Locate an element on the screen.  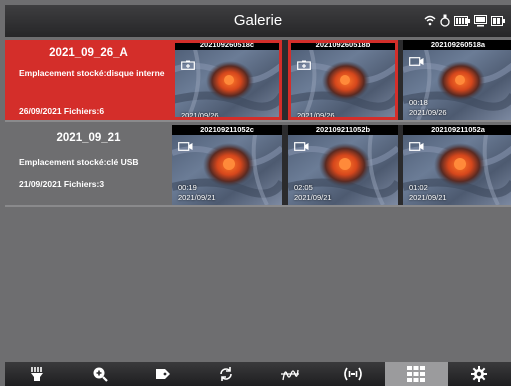
status-icons is located at coordinates (464, 20).